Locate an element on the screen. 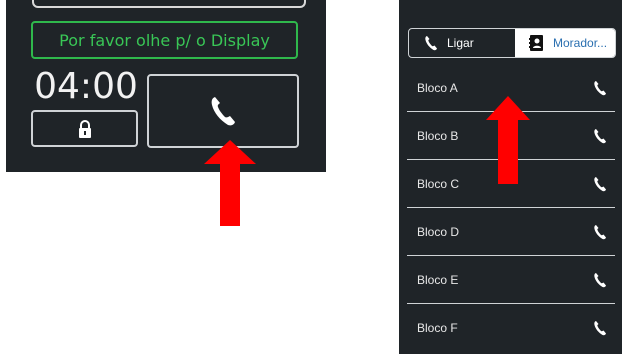  list-item: Bloco E is located at coordinates (511, 280).